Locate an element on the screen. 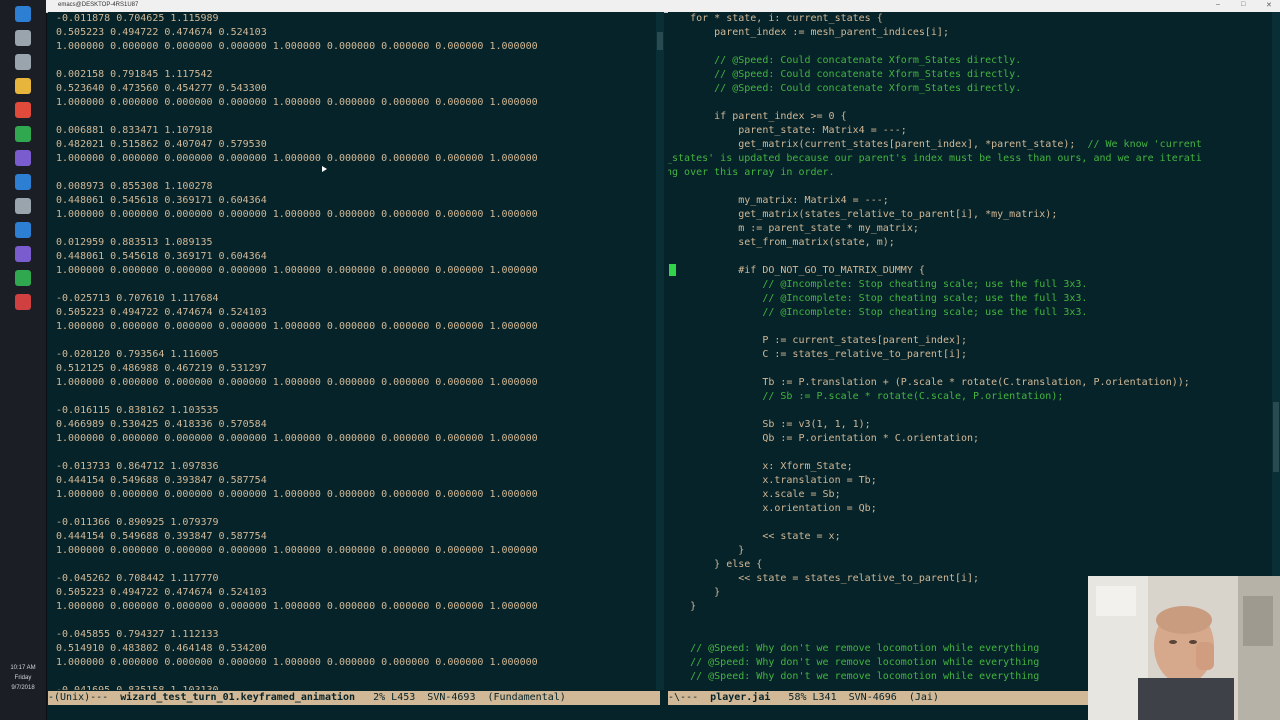 This screenshot has width=1280, height=720. clock-date: 9/7/2018 is located at coordinates (23, 688).